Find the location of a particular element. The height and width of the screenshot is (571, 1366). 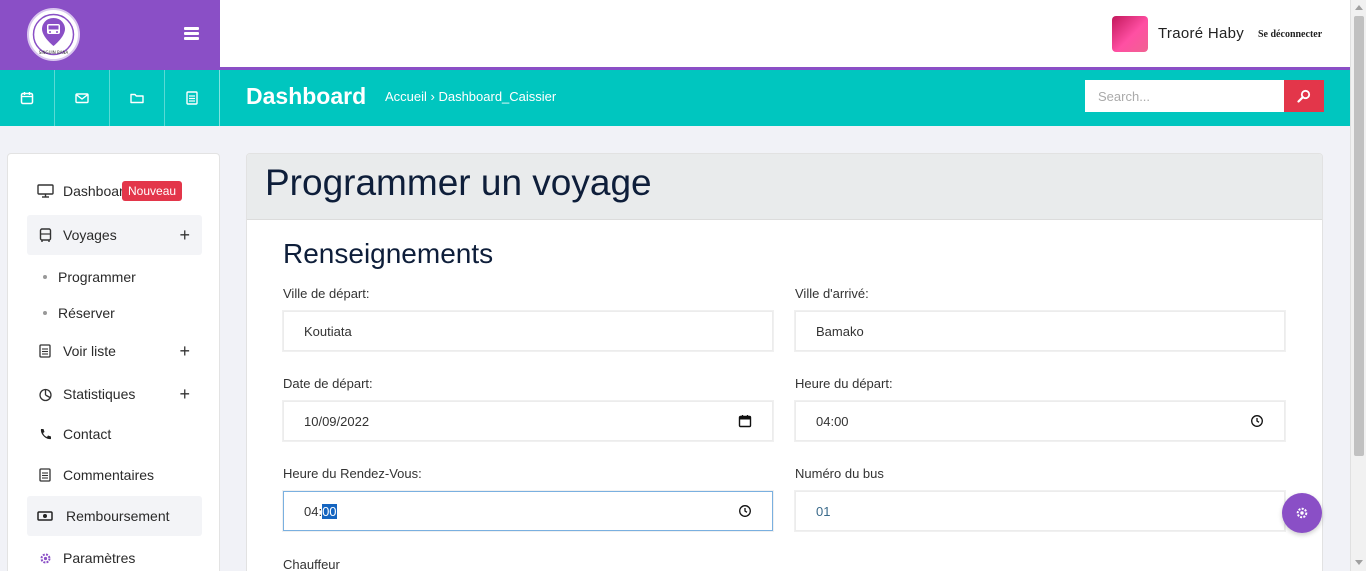

sidebar-item-voyages: Voyages + is located at coordinates (114, 235).